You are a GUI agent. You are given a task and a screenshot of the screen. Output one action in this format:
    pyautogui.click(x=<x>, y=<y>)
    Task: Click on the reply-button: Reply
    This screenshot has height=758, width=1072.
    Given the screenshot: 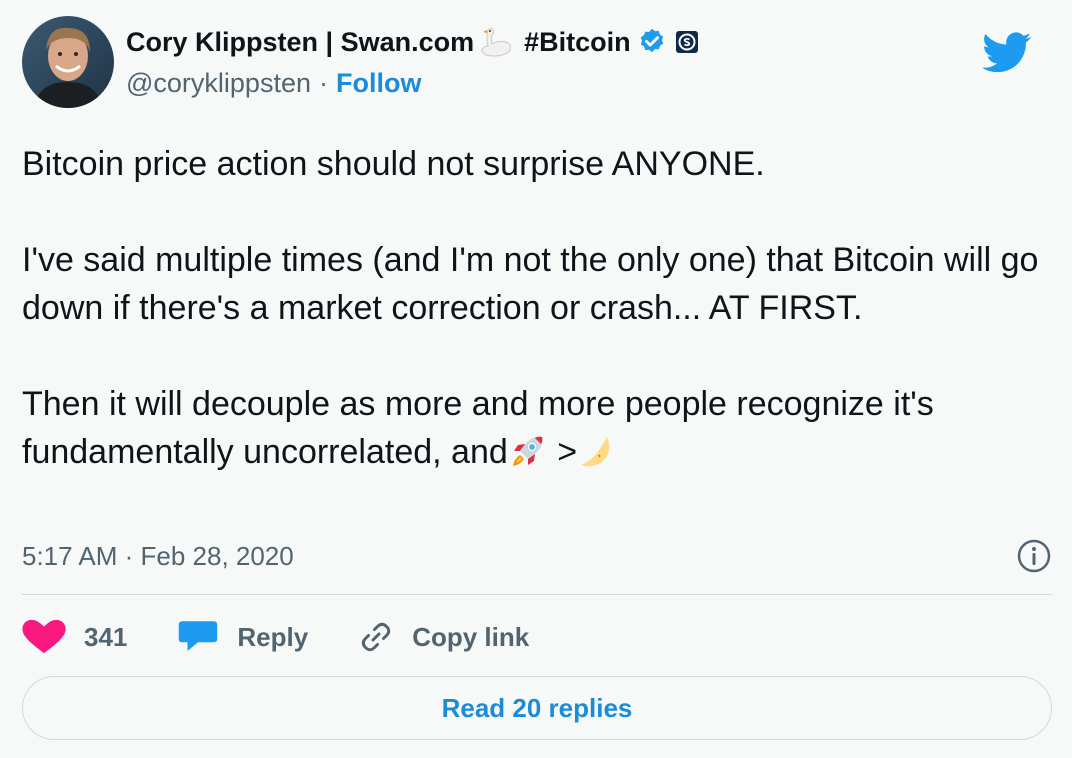 What is the action you would take?
    pyautogui.click(x=242, y=637)
    